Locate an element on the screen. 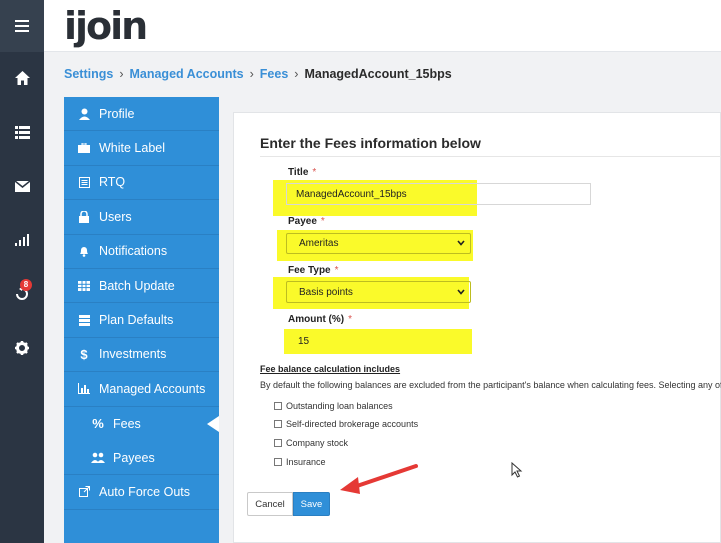  menu-item-batch-update: Batch Update is located at coordinates (141, 286).